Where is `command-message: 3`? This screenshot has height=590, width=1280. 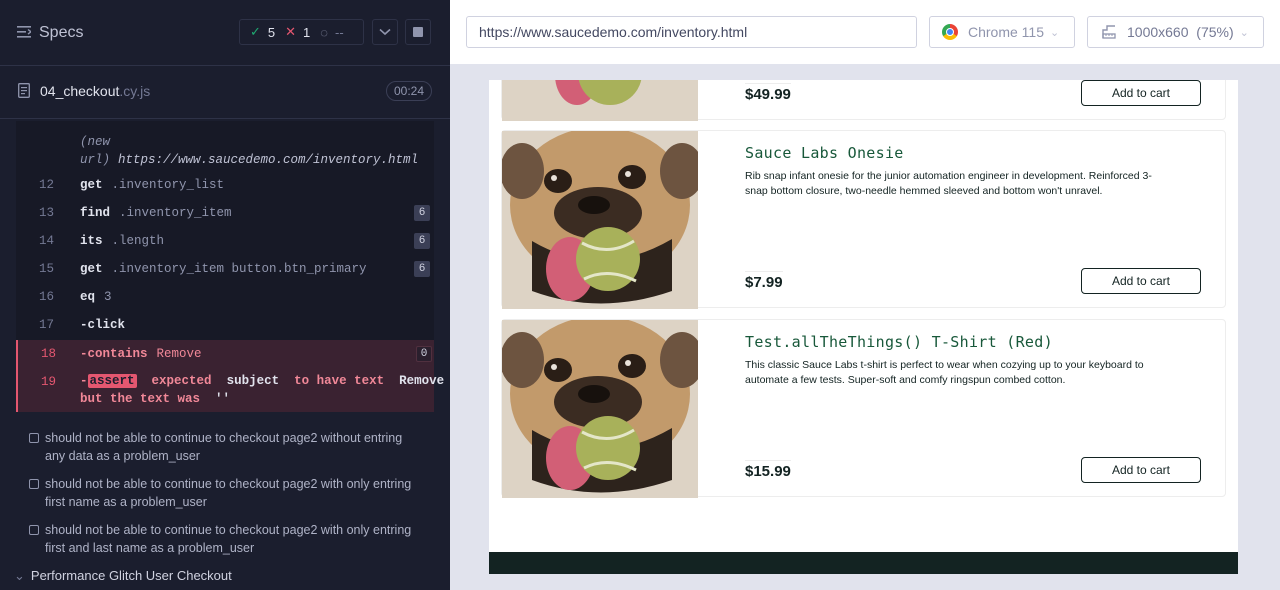
command-message: 3 is located at coordinates (108, 297).